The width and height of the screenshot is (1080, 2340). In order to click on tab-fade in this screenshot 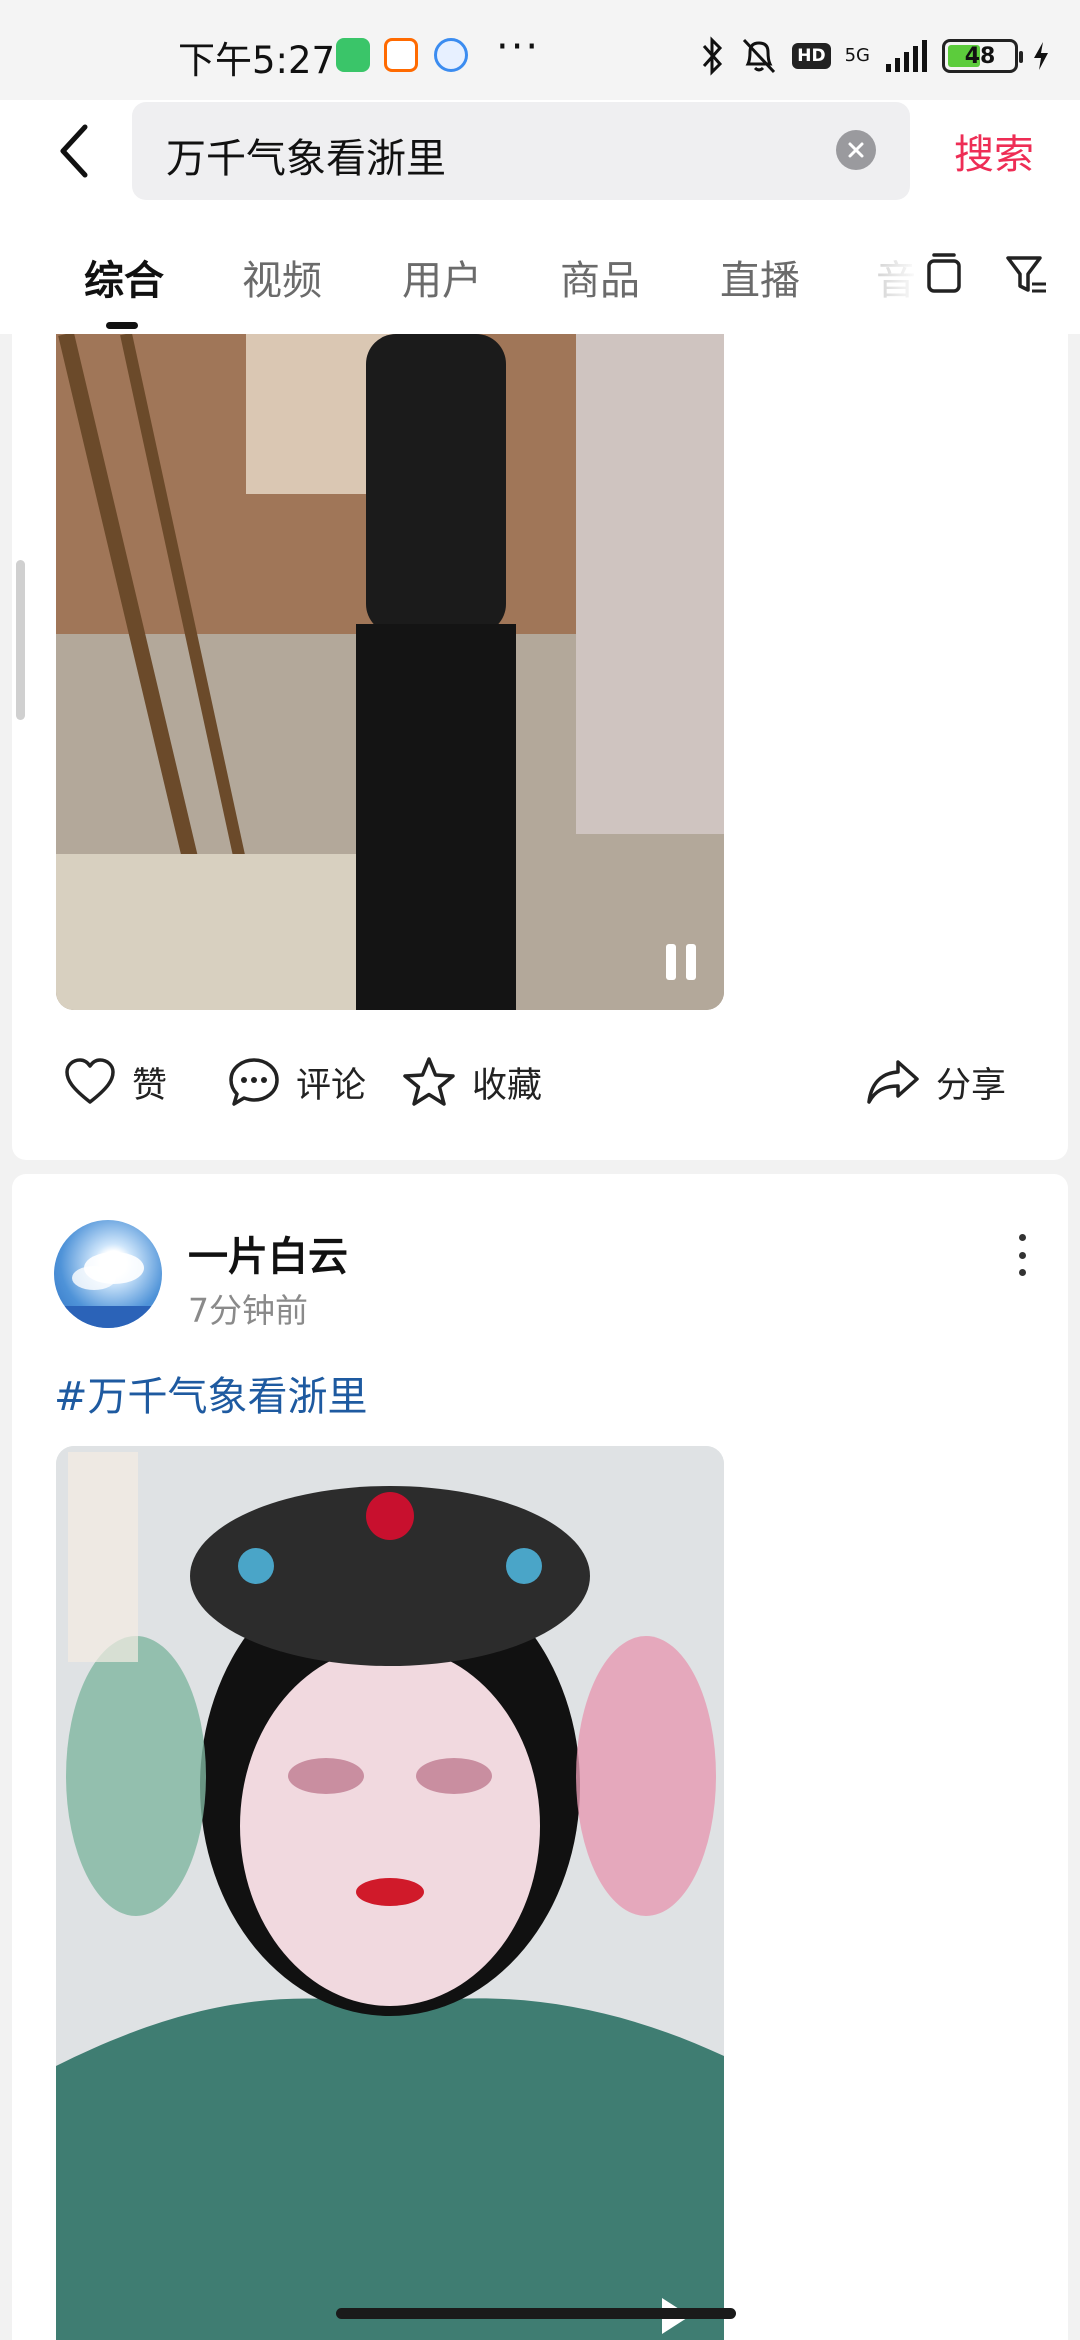, I will do `click(890, 272)`.